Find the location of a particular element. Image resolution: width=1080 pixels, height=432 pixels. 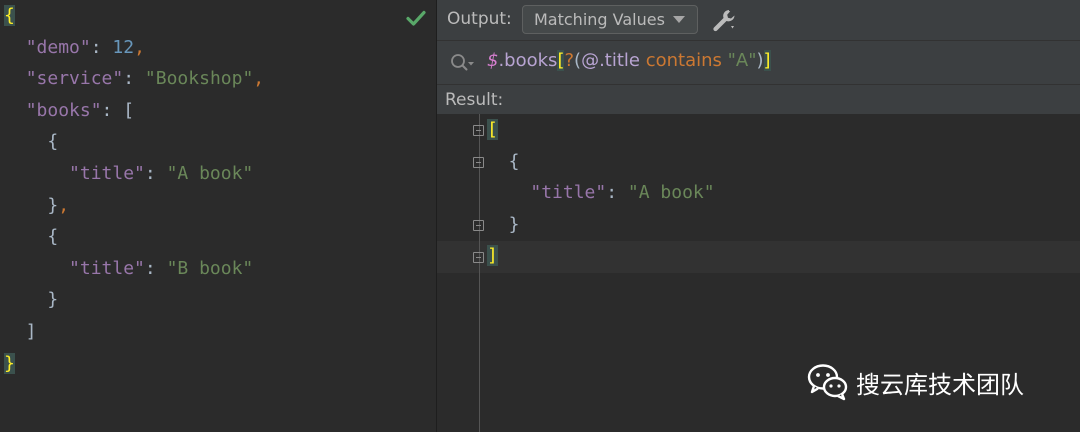

result-line: } is located at coordinates (503, 225).